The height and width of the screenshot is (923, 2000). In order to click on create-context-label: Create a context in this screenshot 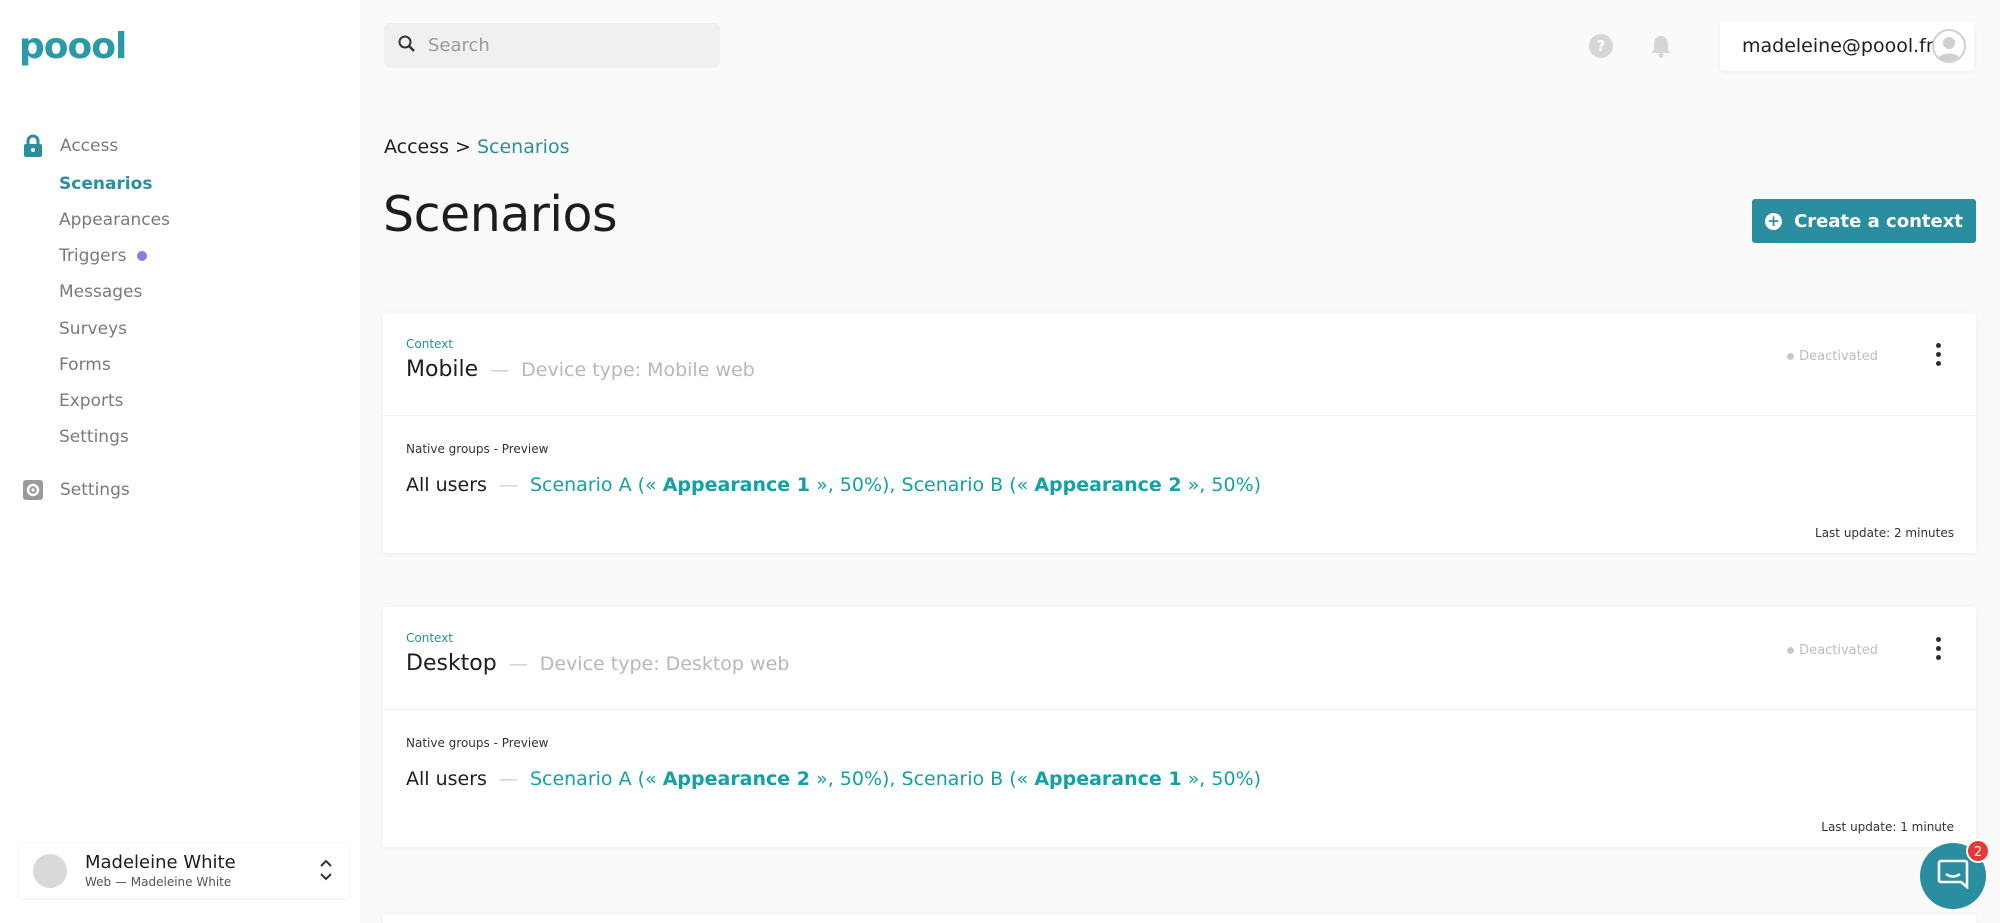, I will do `click(1878, 221)`.